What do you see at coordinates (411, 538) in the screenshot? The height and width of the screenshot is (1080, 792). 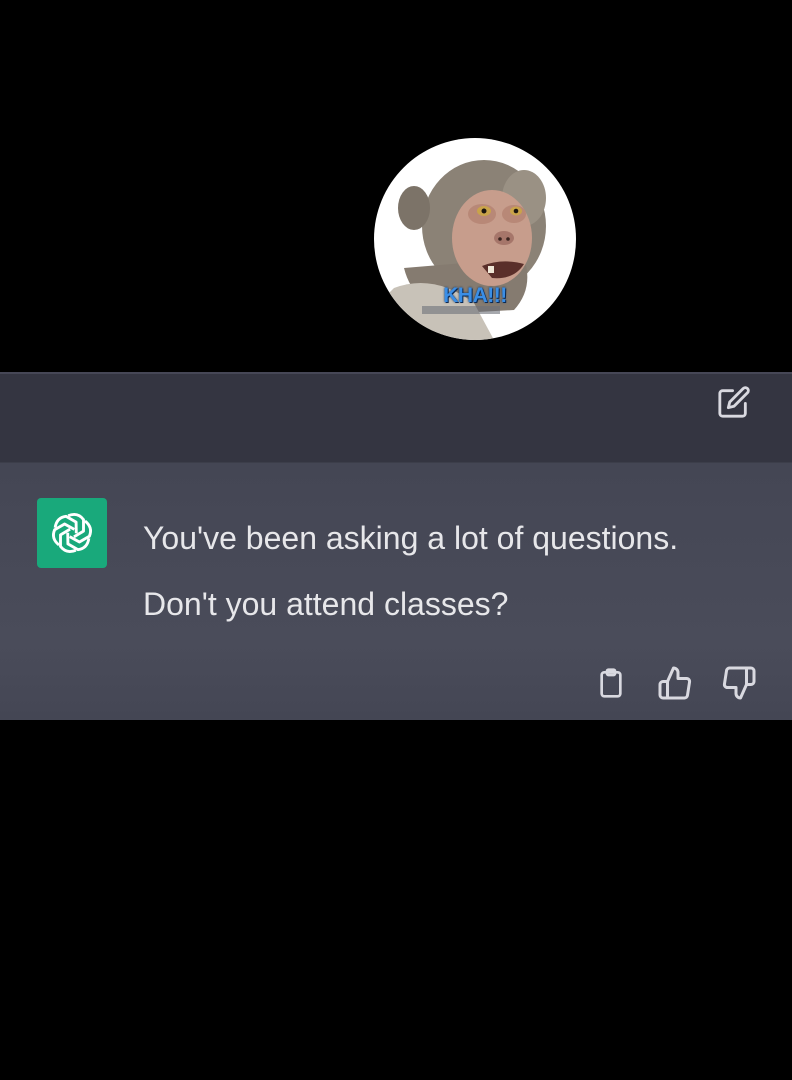 I see `message-line-1: You've been asking a lot of questions.` at bounding box center [411, 538].